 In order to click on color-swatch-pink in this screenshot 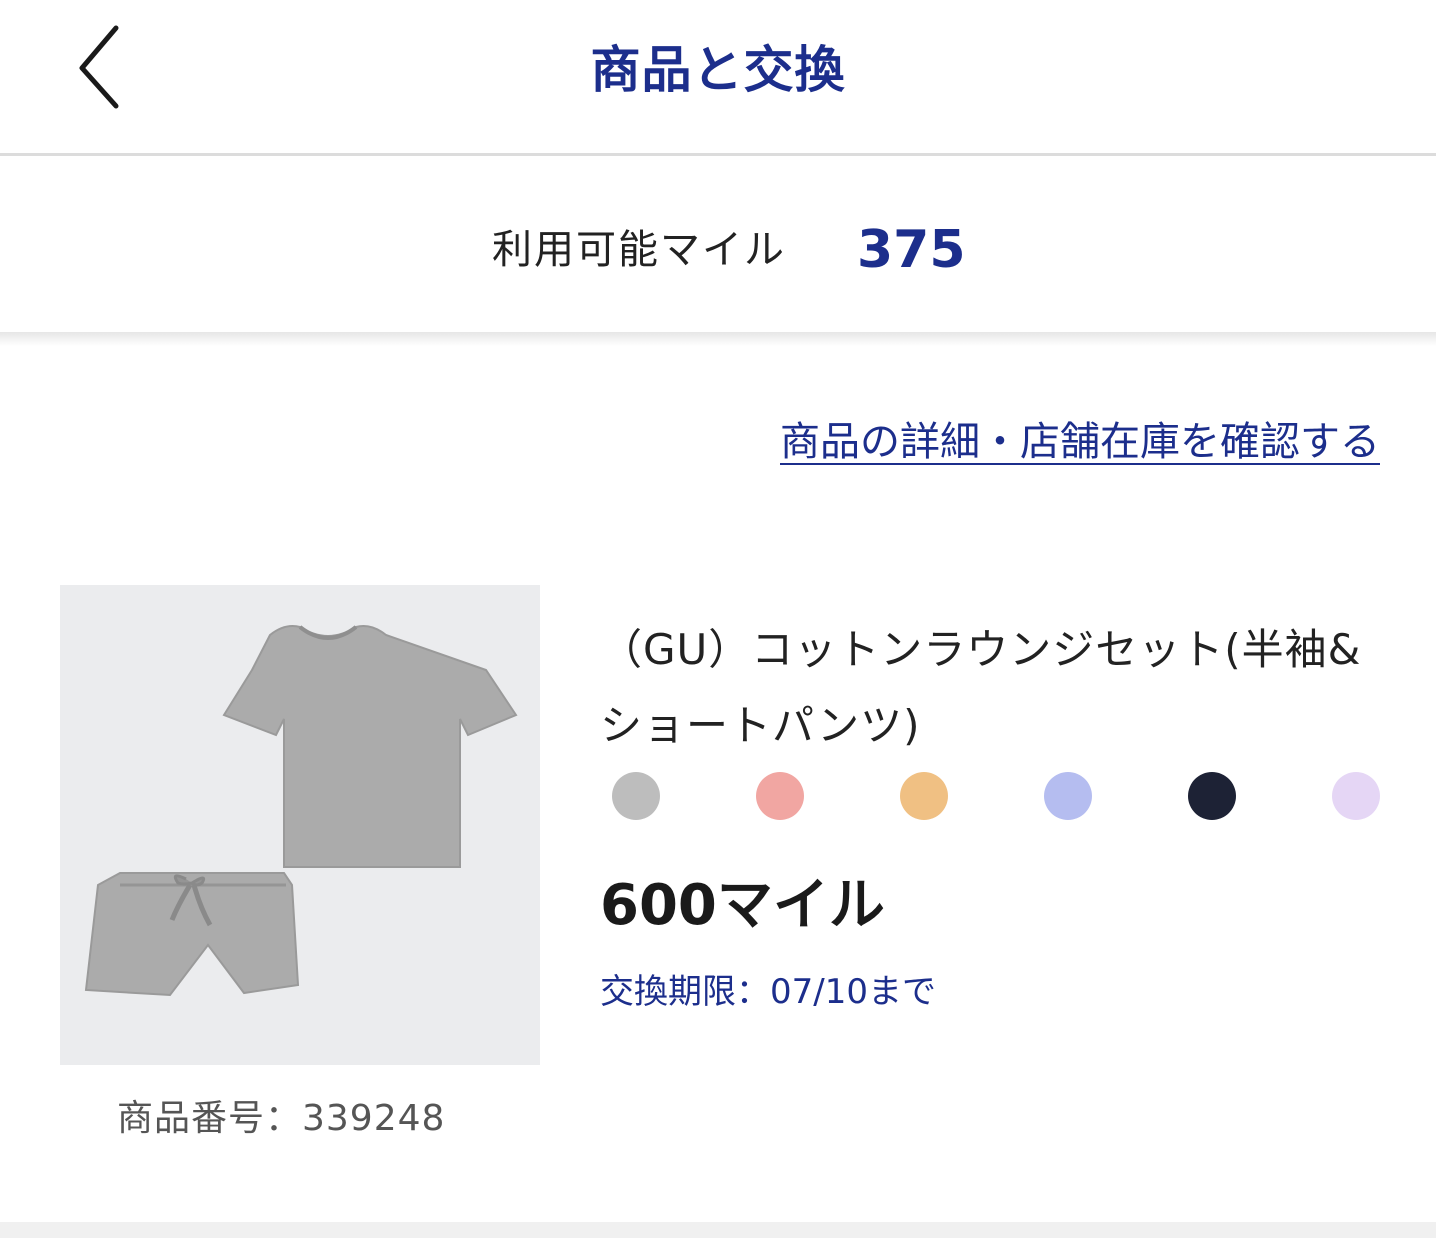, I will do `click(780, 796)`.